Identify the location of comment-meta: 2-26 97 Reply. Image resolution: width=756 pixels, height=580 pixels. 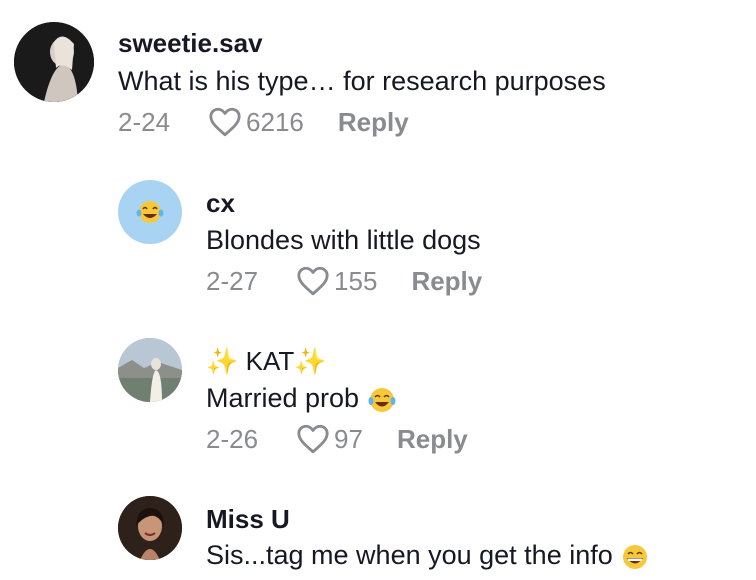
(337, 439).